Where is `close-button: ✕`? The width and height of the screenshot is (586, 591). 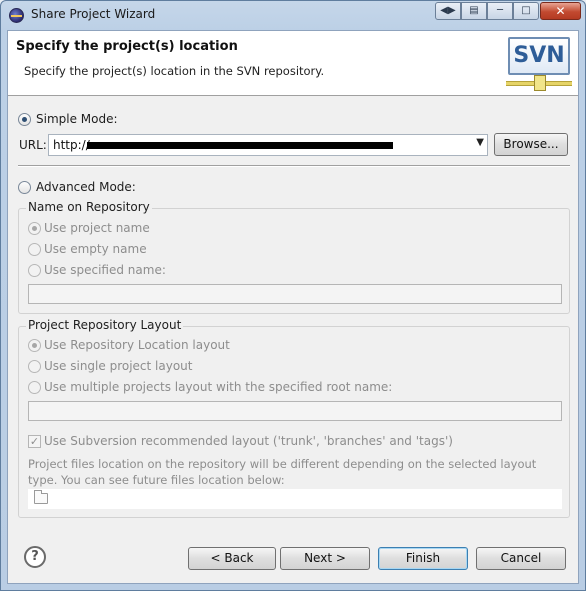 close-button: ✕ is located at coordinates (560, 11).